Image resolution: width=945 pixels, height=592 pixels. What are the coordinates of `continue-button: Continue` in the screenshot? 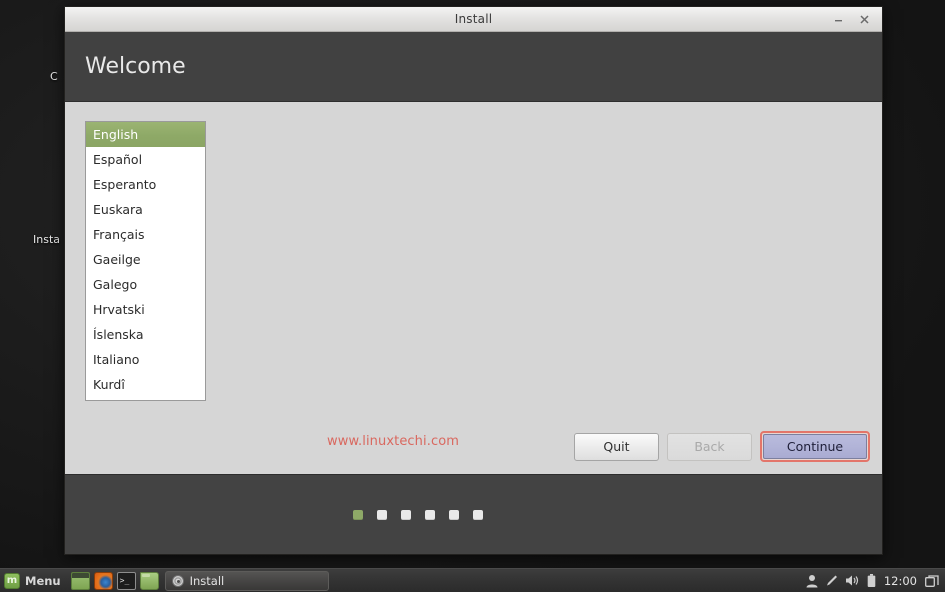 It's located at (815, 446).